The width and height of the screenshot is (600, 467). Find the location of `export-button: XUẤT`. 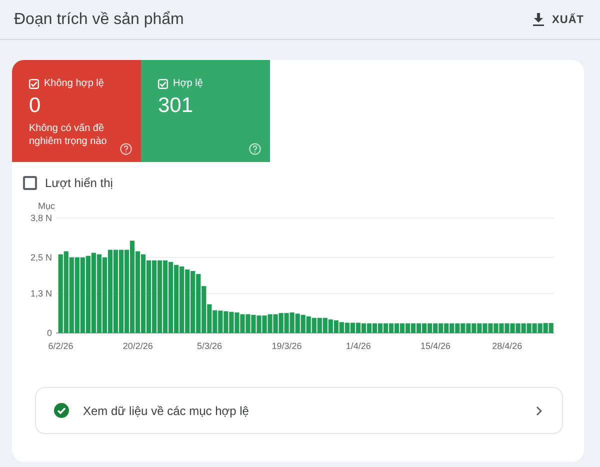

export-button: XUẤT is located at coordinates (558, 19).